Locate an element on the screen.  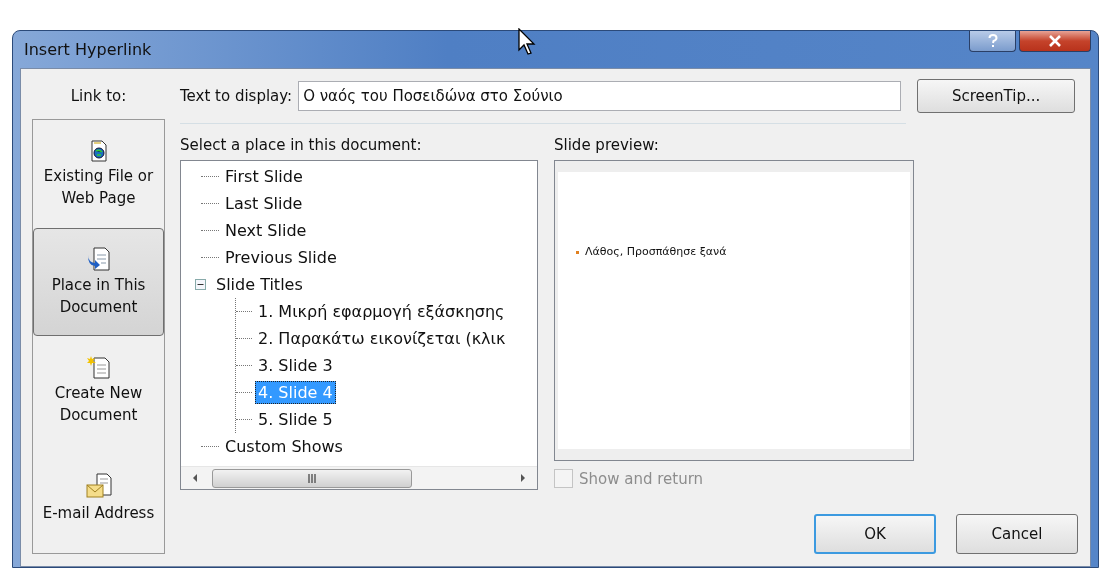
scrollbar-thumb is located at coordinates (312, 478).